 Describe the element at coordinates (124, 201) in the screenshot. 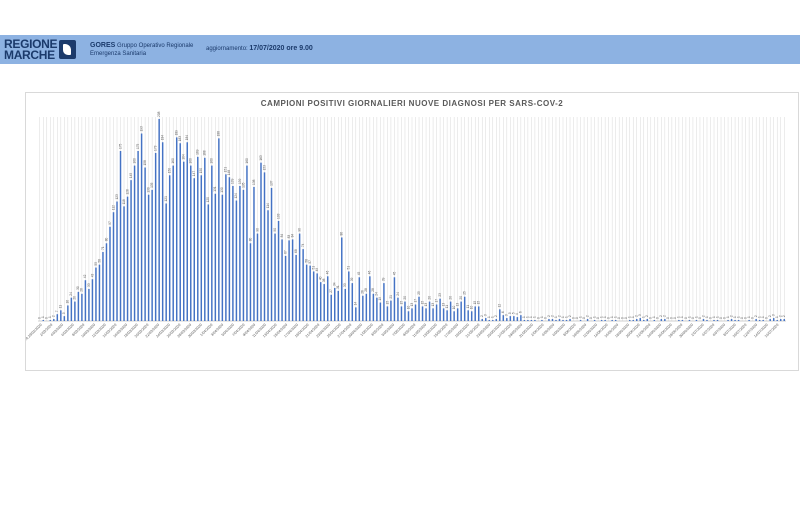

I see `data-label: 118` at that location.